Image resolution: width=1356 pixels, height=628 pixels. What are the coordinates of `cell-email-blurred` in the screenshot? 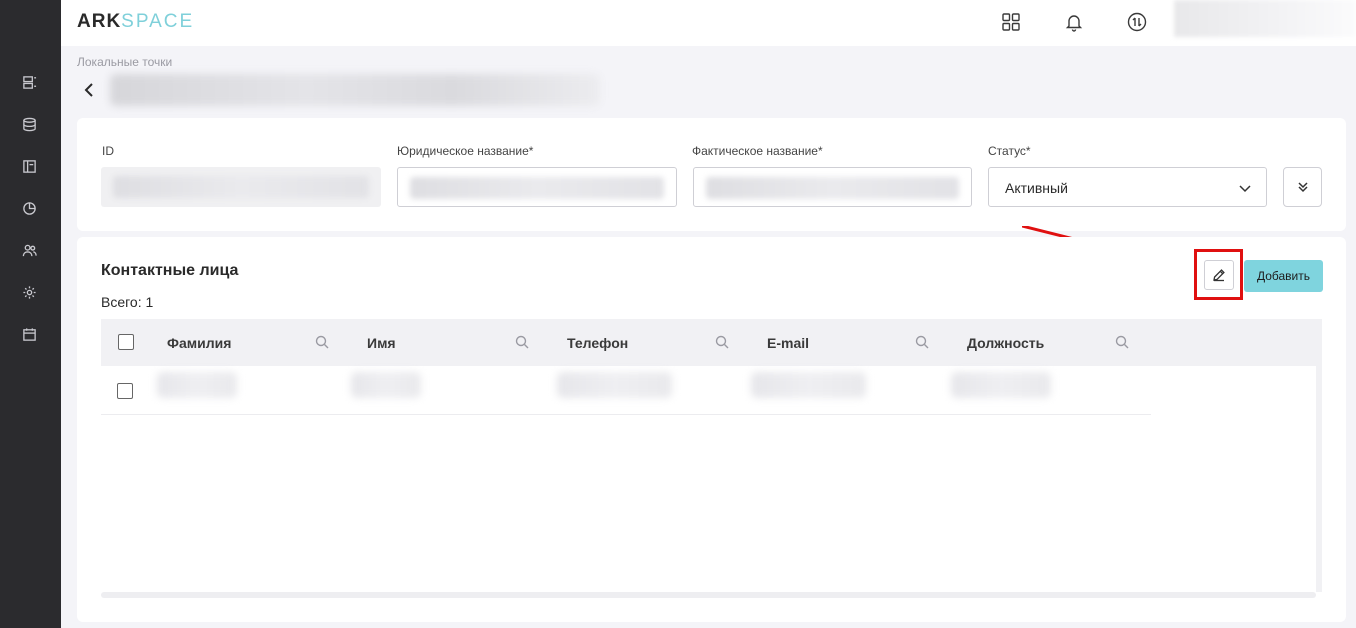 It's located at (808, 385).